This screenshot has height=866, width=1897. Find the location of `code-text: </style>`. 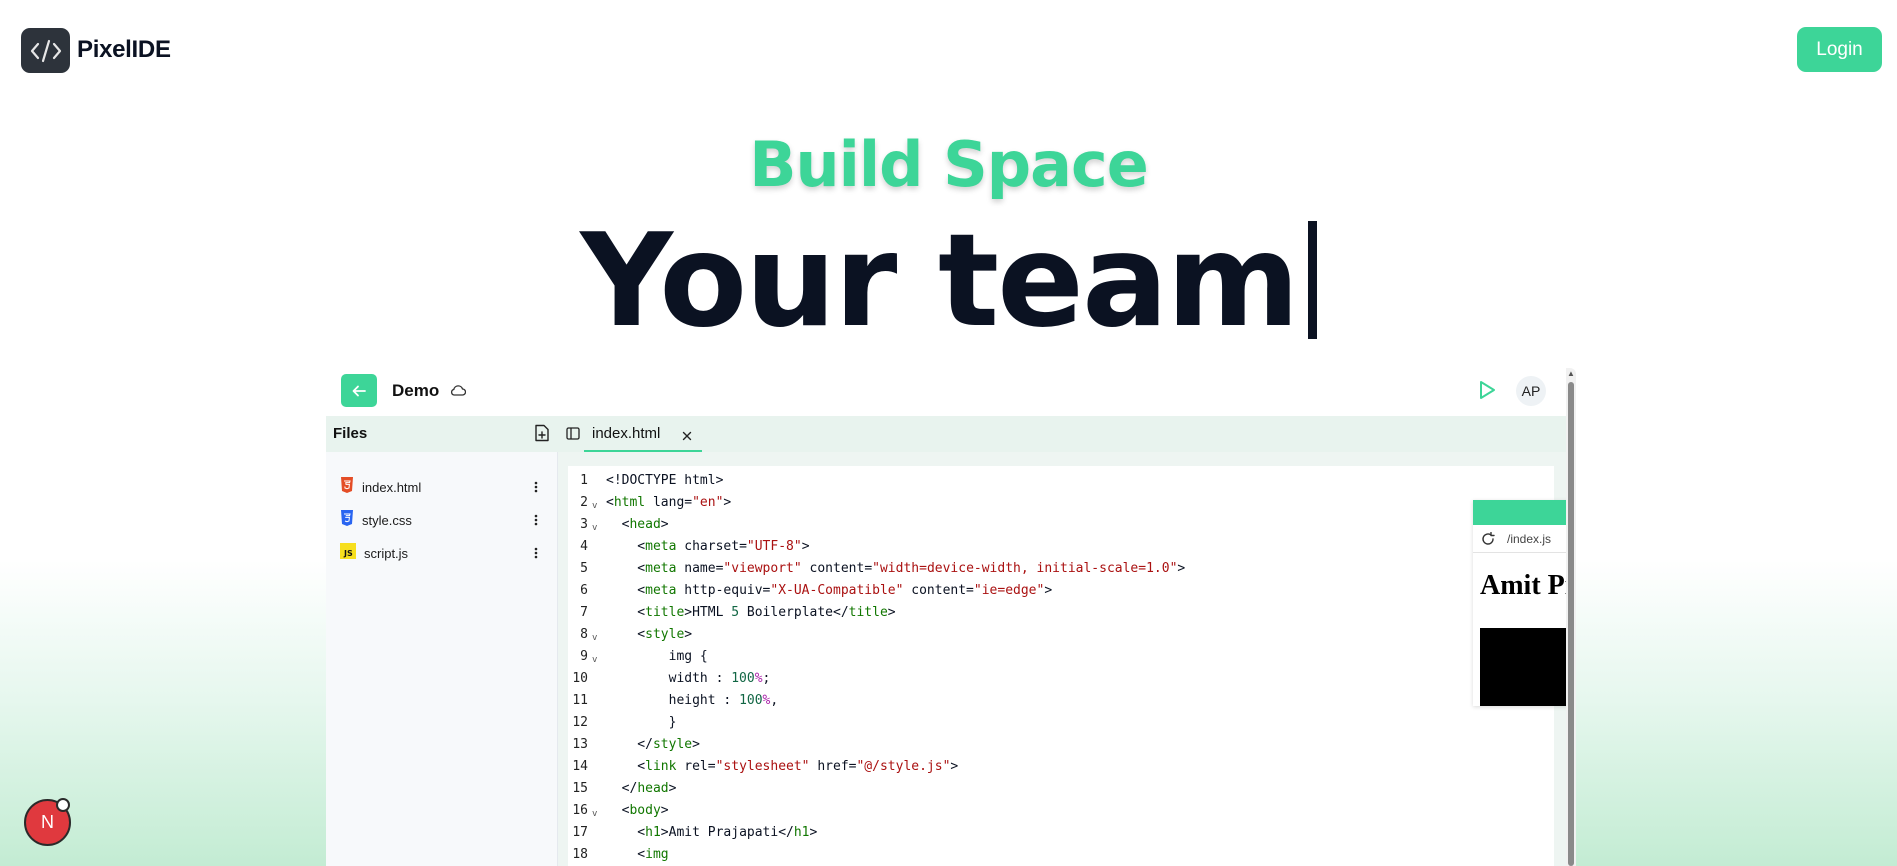

code-text: </style> is located at coordinates (653, 744).